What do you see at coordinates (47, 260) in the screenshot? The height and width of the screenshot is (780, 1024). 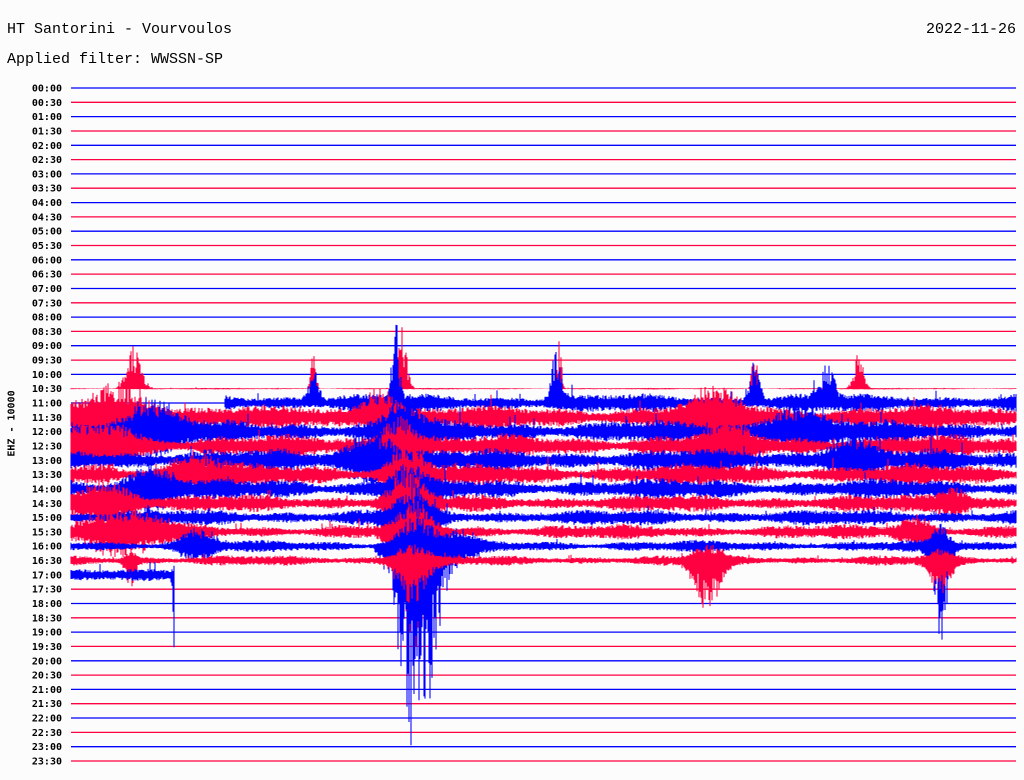 I see `time-tick-label: 06:00` at bounding box center [47, 260].